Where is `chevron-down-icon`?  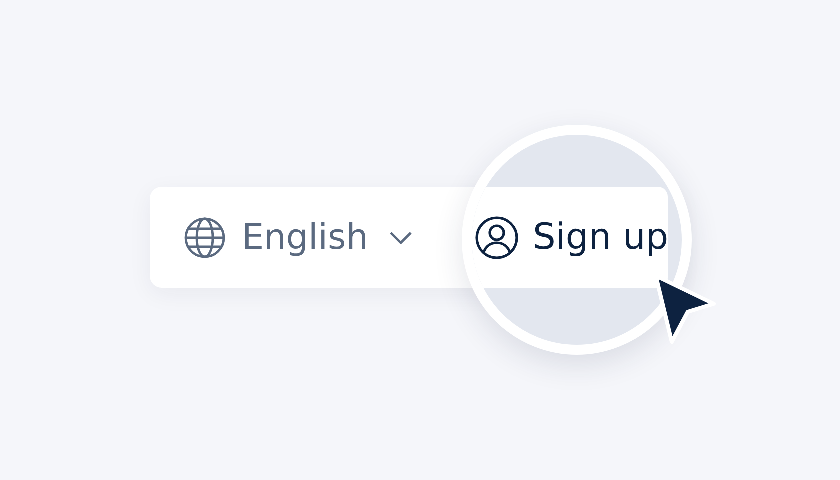
chevron-down-icon is located at coordinates (401, 238).